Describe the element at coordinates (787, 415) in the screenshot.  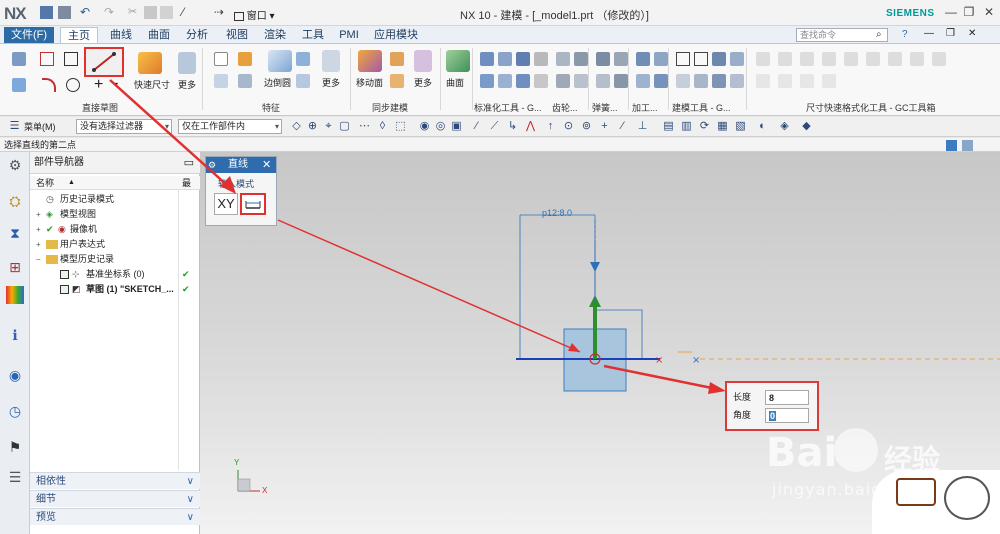
I see `angle-input: 0` at that location.